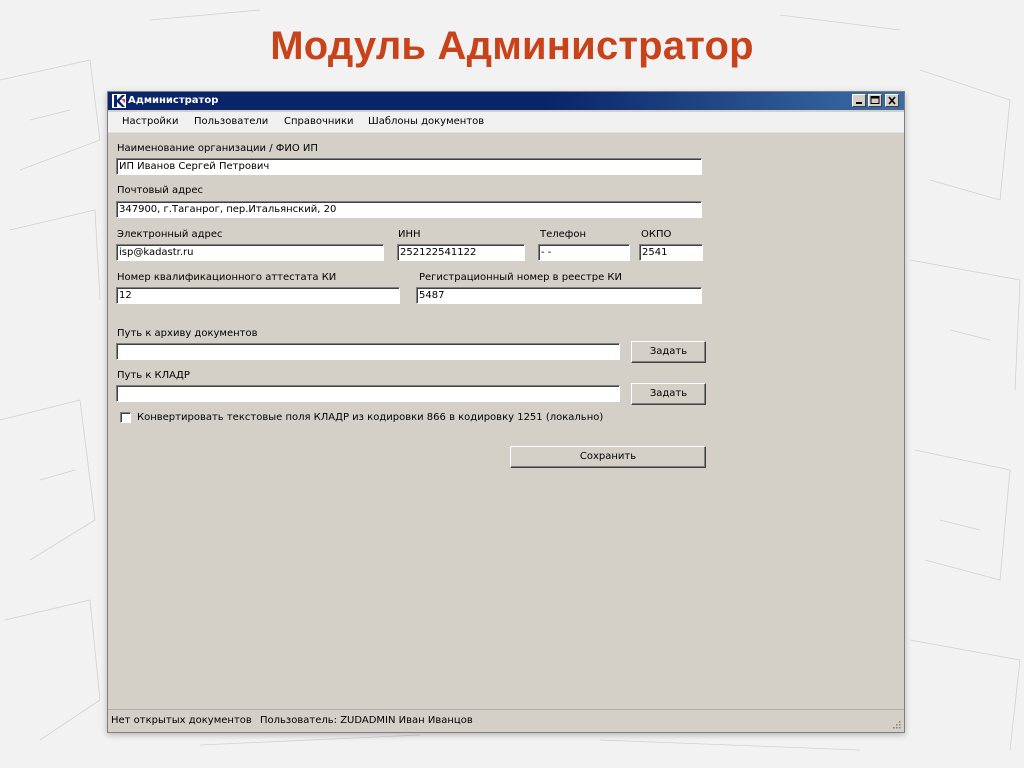  Describe the element at coordinates (217, 148) in the screenshot. I see `org-name-label: Наименование организации / ФИО ИП` at that location.